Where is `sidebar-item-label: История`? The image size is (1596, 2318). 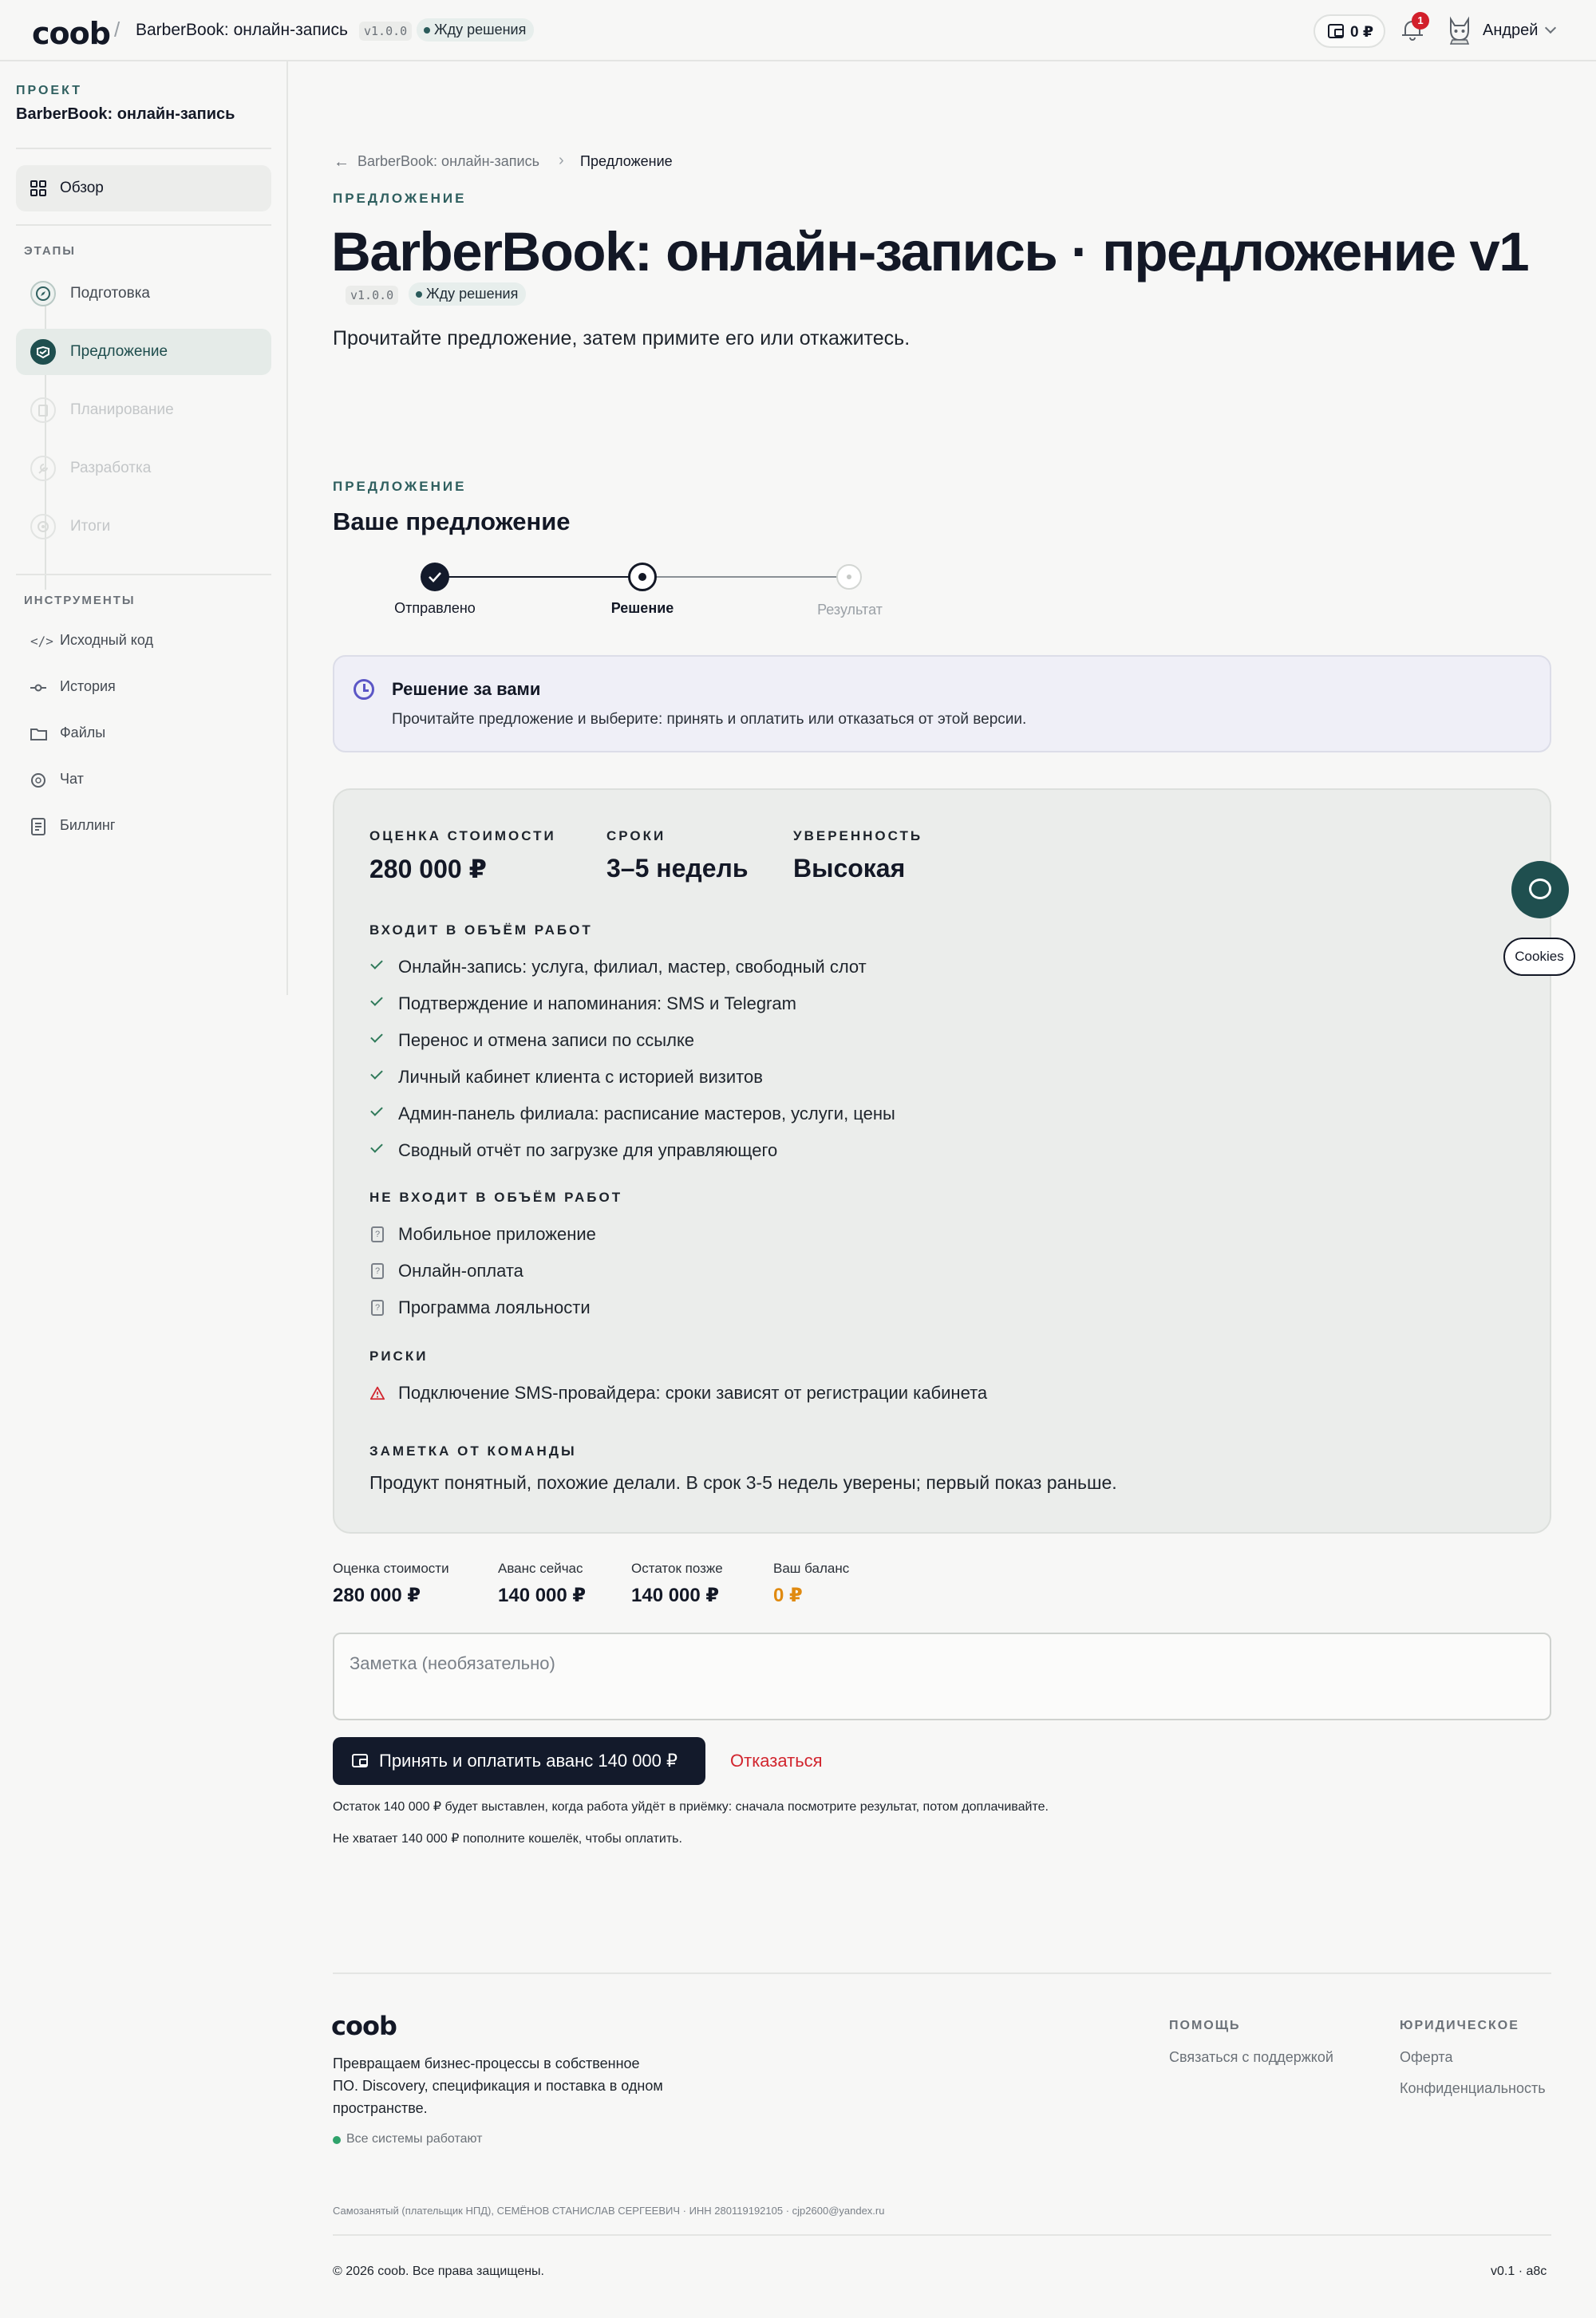 sidebar-item-label: История is located at coordinates (88, 686).